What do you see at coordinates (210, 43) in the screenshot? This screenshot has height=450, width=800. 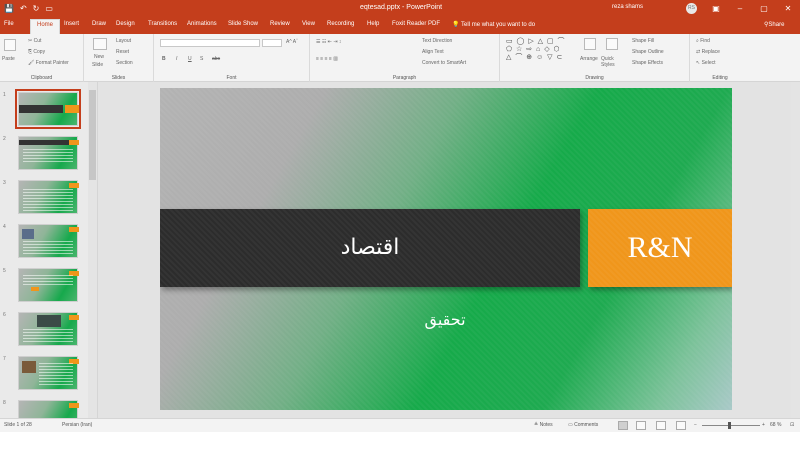 I see `font-family-select` at bounding box center [210, 43].